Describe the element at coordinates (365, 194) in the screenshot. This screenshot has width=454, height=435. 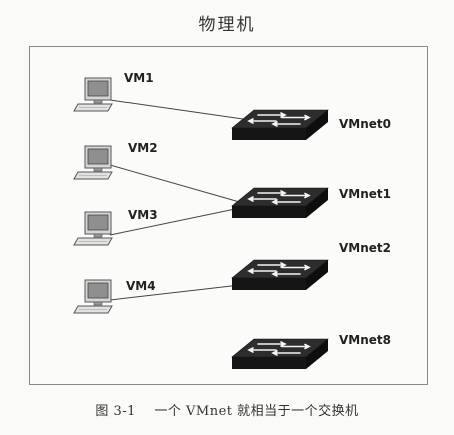
I see `vmnet1-label: VMnet1` at that location.